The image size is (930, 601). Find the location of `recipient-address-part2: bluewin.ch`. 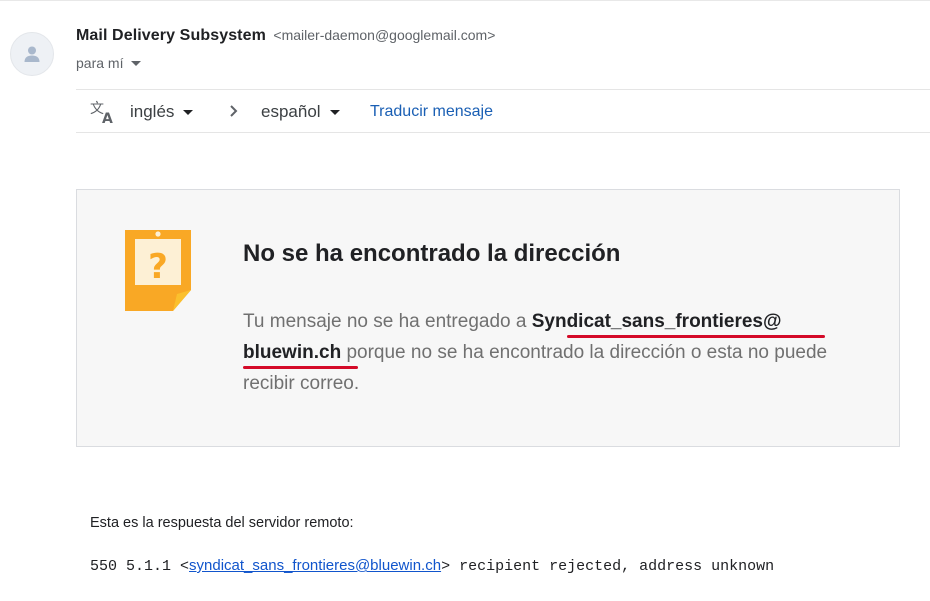

recipient-address-part2: bluewin.ch is located at coordinates (292, 352).